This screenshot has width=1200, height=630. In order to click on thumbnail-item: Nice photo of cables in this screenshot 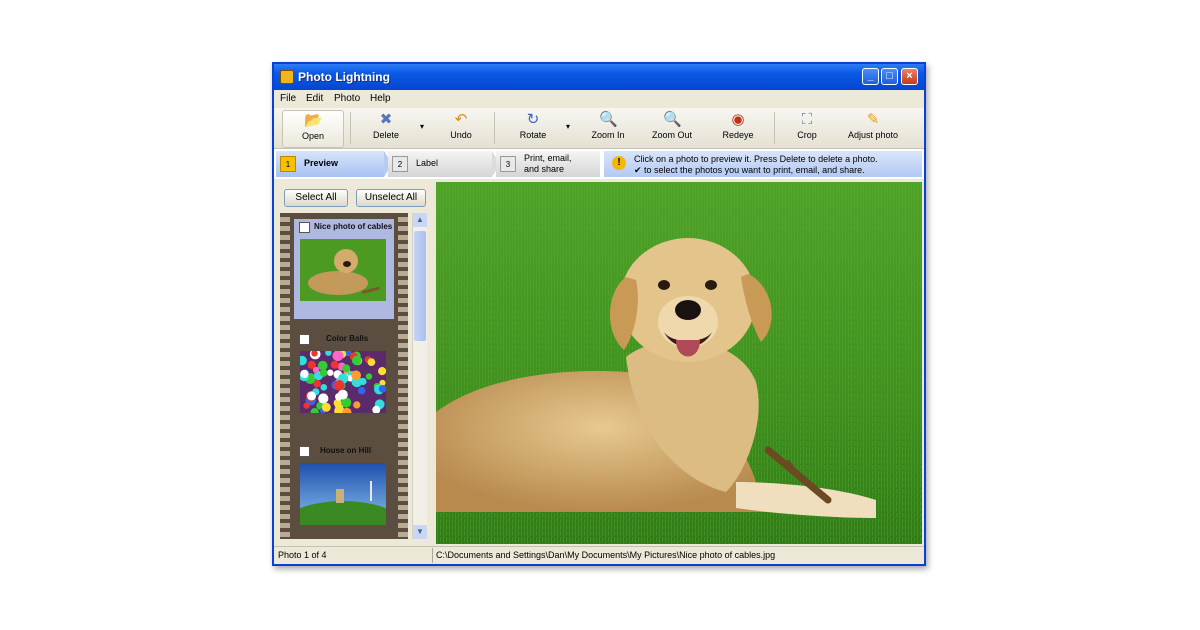, I will do `click(344, 269)`.